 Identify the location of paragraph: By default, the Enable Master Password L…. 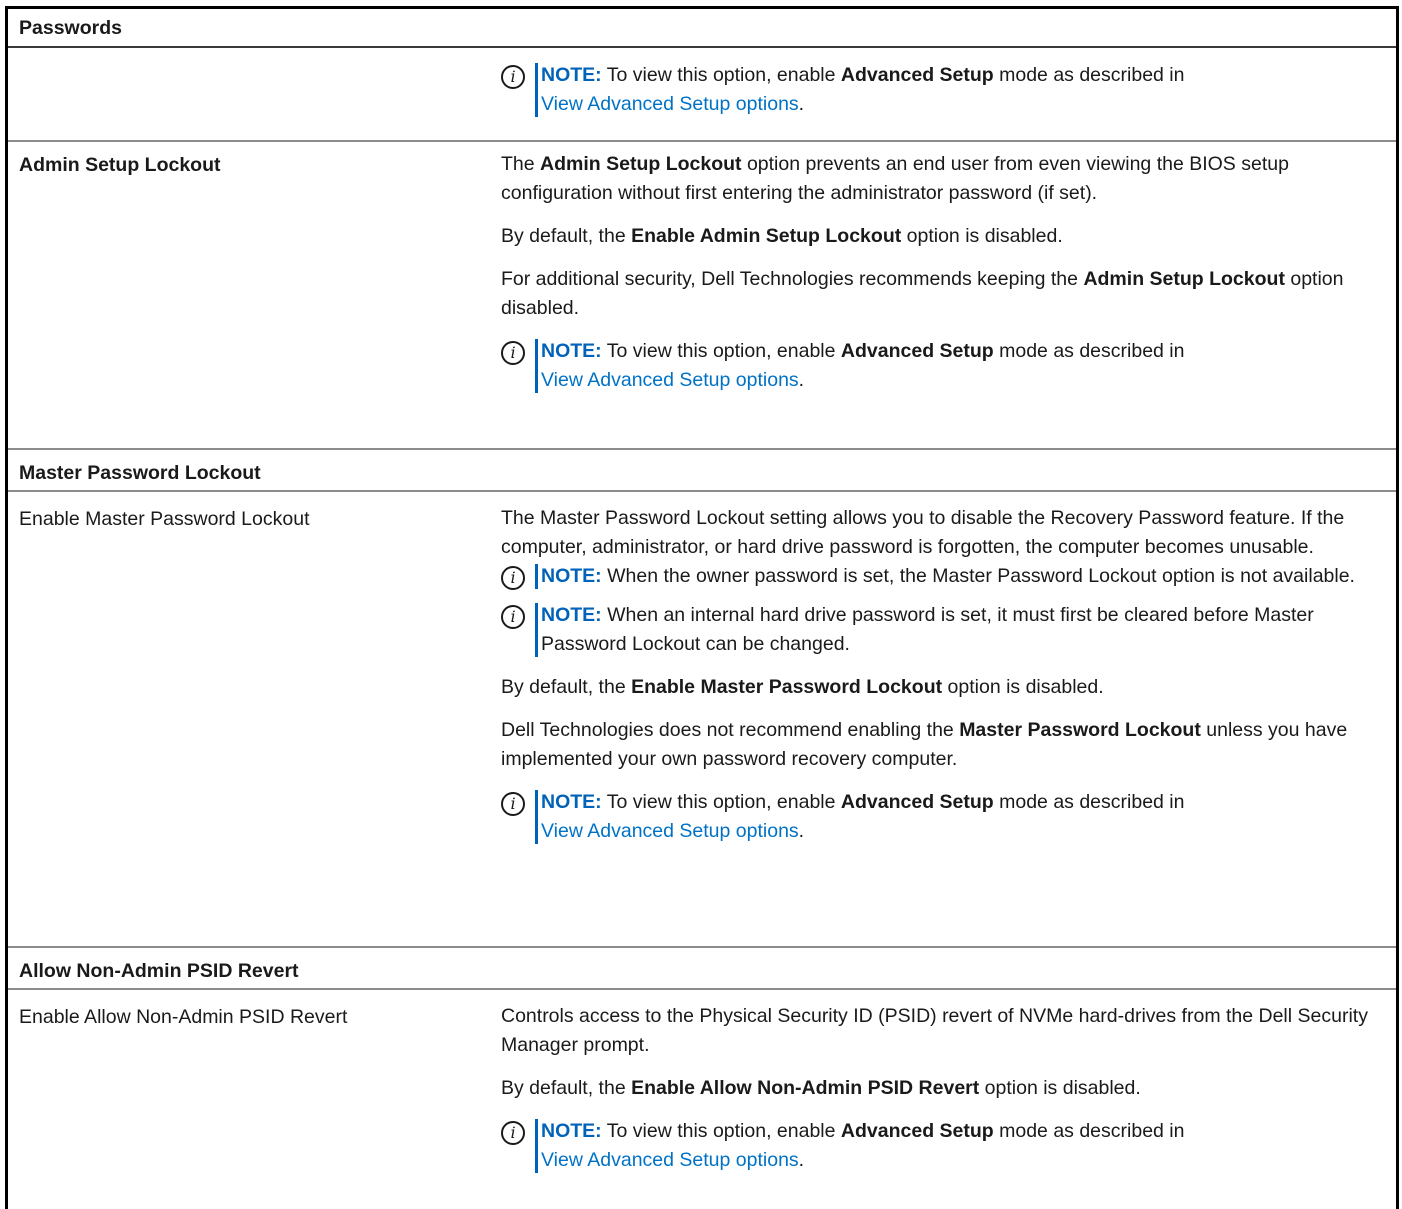
(802, 687).